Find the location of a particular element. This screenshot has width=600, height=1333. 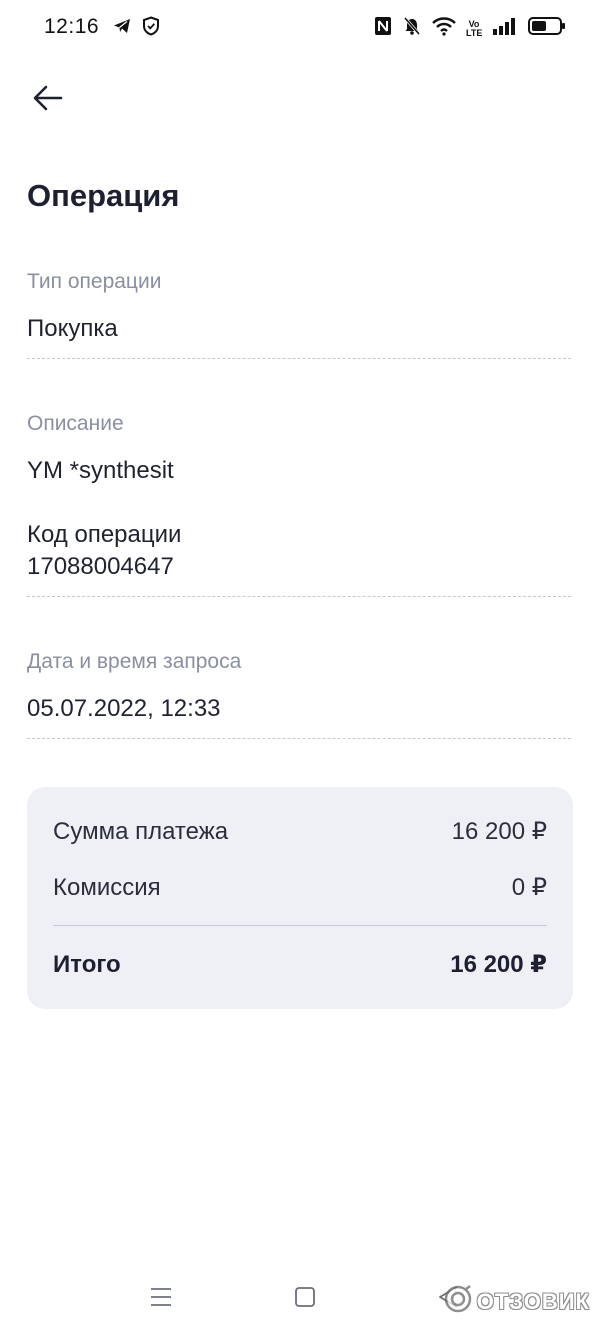

nfc-icon is located at coordinates (383, 28).